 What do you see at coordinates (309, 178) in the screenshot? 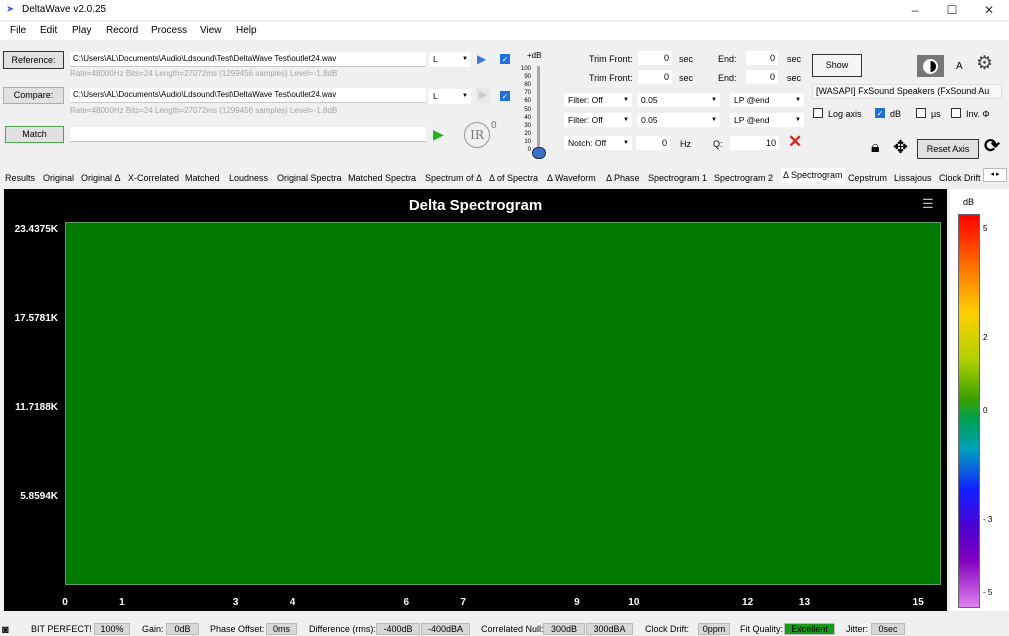
I see `tab-original-spectra: Original Spectra` at bounding box center [309, 178].